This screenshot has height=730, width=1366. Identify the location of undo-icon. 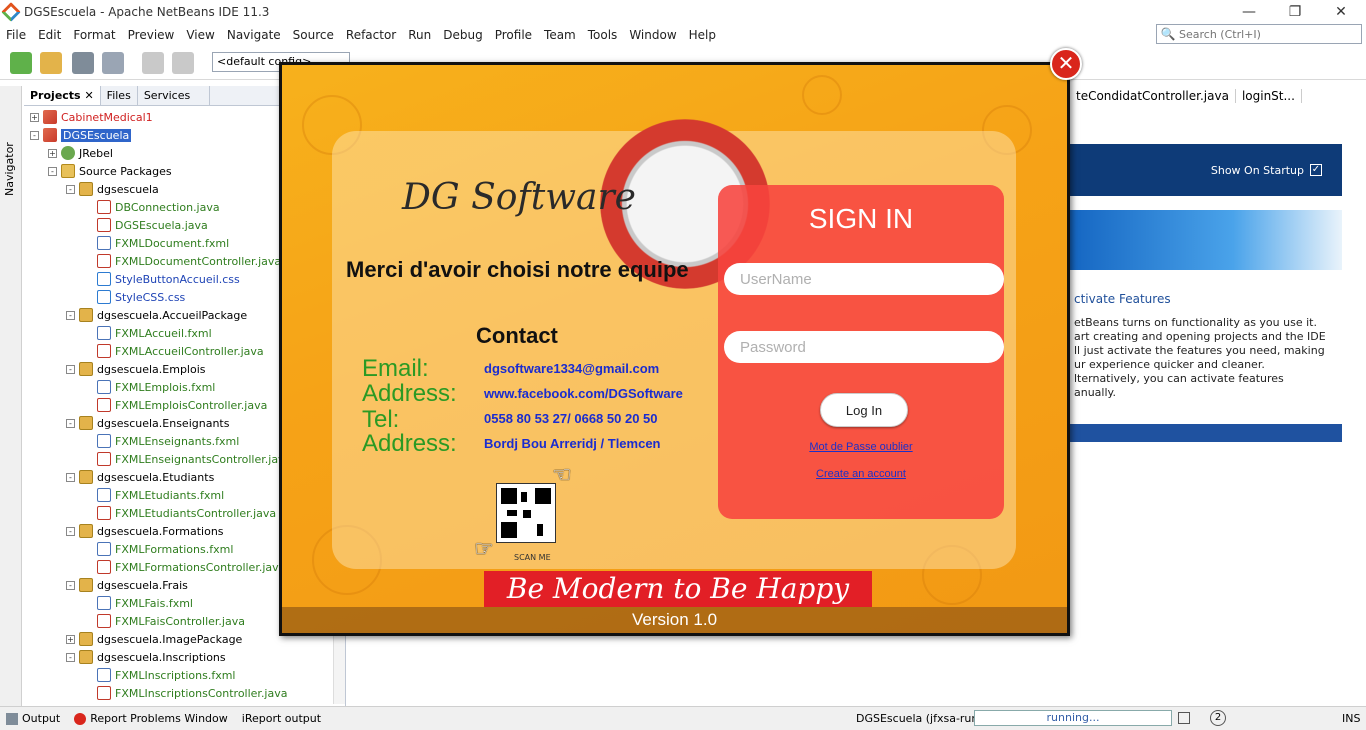
(153, 63).